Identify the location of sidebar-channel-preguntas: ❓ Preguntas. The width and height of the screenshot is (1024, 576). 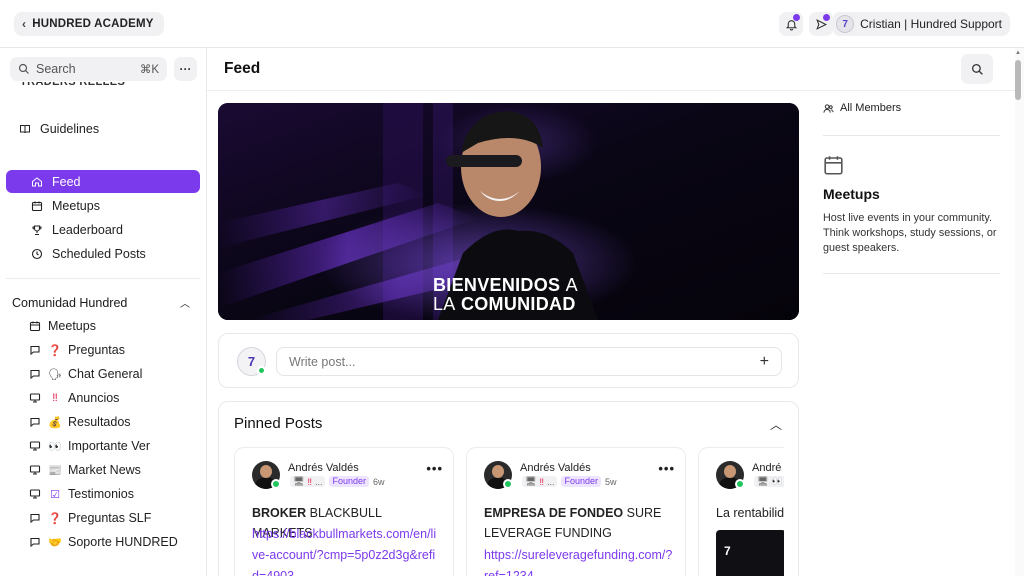
(103, 350).